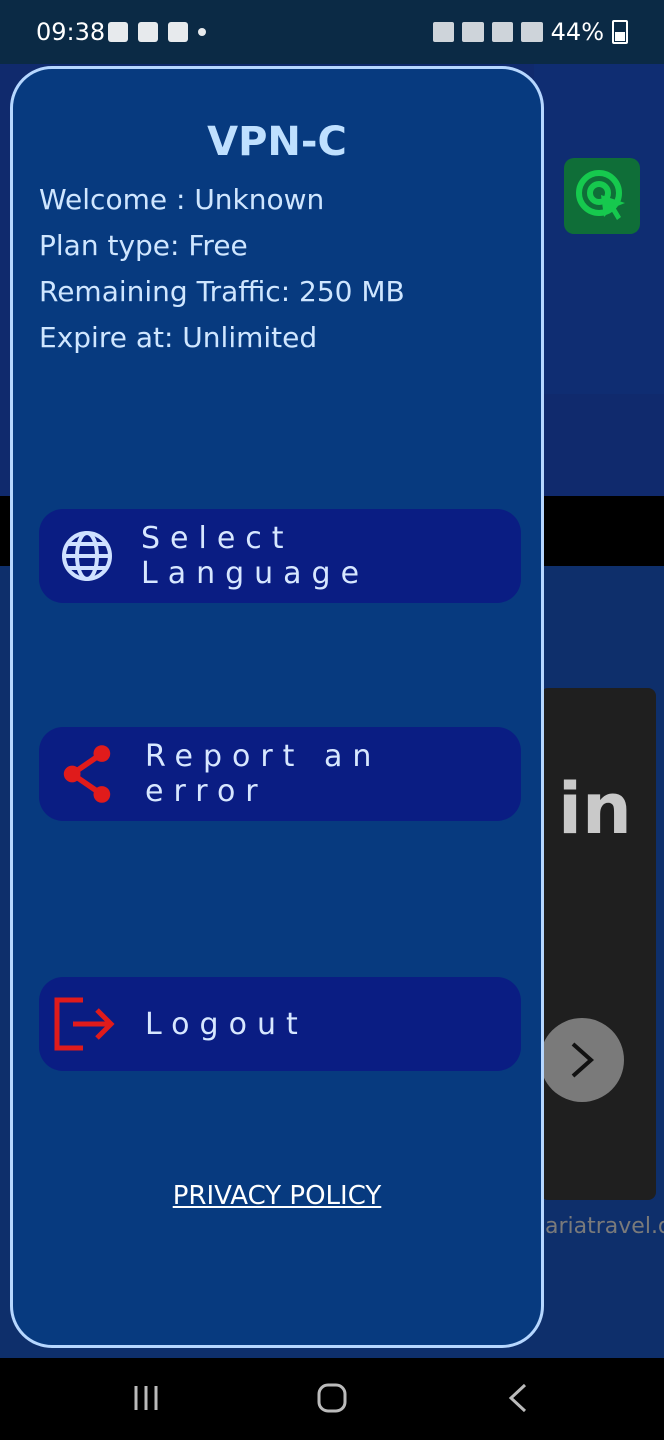 The image size is (664, 1440). What do you see at coordinates (222, 291) in the screenshot?
I see `traffic-text: Remaining Traffic: 250 MB` at bounding box center [222, 291].